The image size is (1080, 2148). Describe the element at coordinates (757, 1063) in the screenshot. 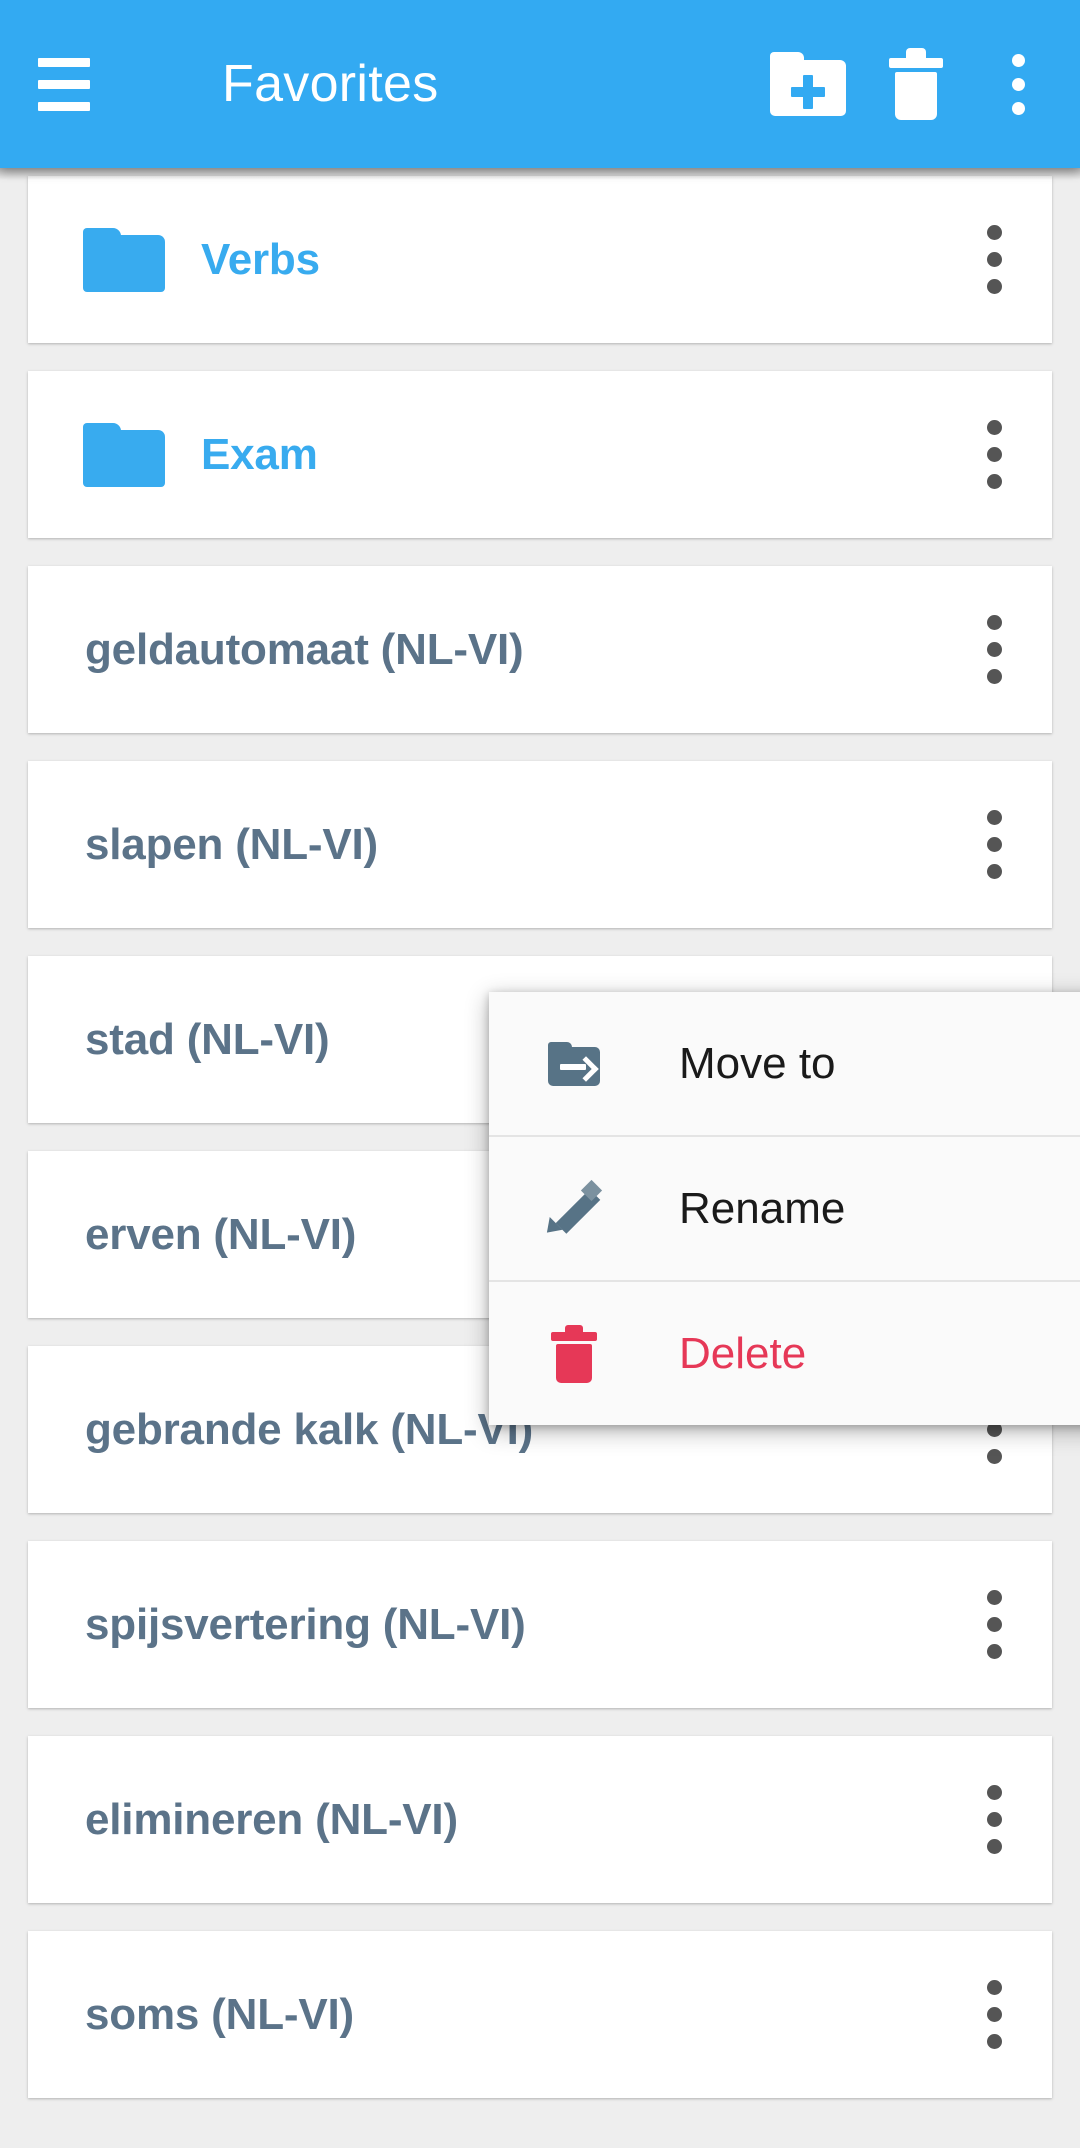

I see `context-menu-label: Move to` at that location.